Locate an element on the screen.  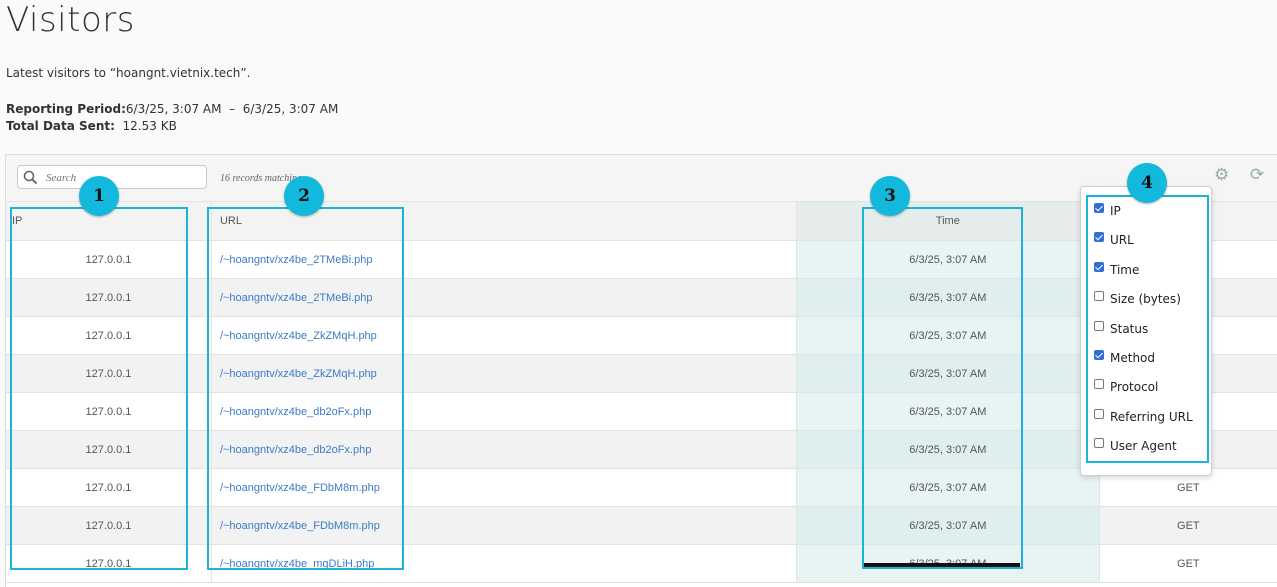
search-icon is located at coordinates (30, 177).